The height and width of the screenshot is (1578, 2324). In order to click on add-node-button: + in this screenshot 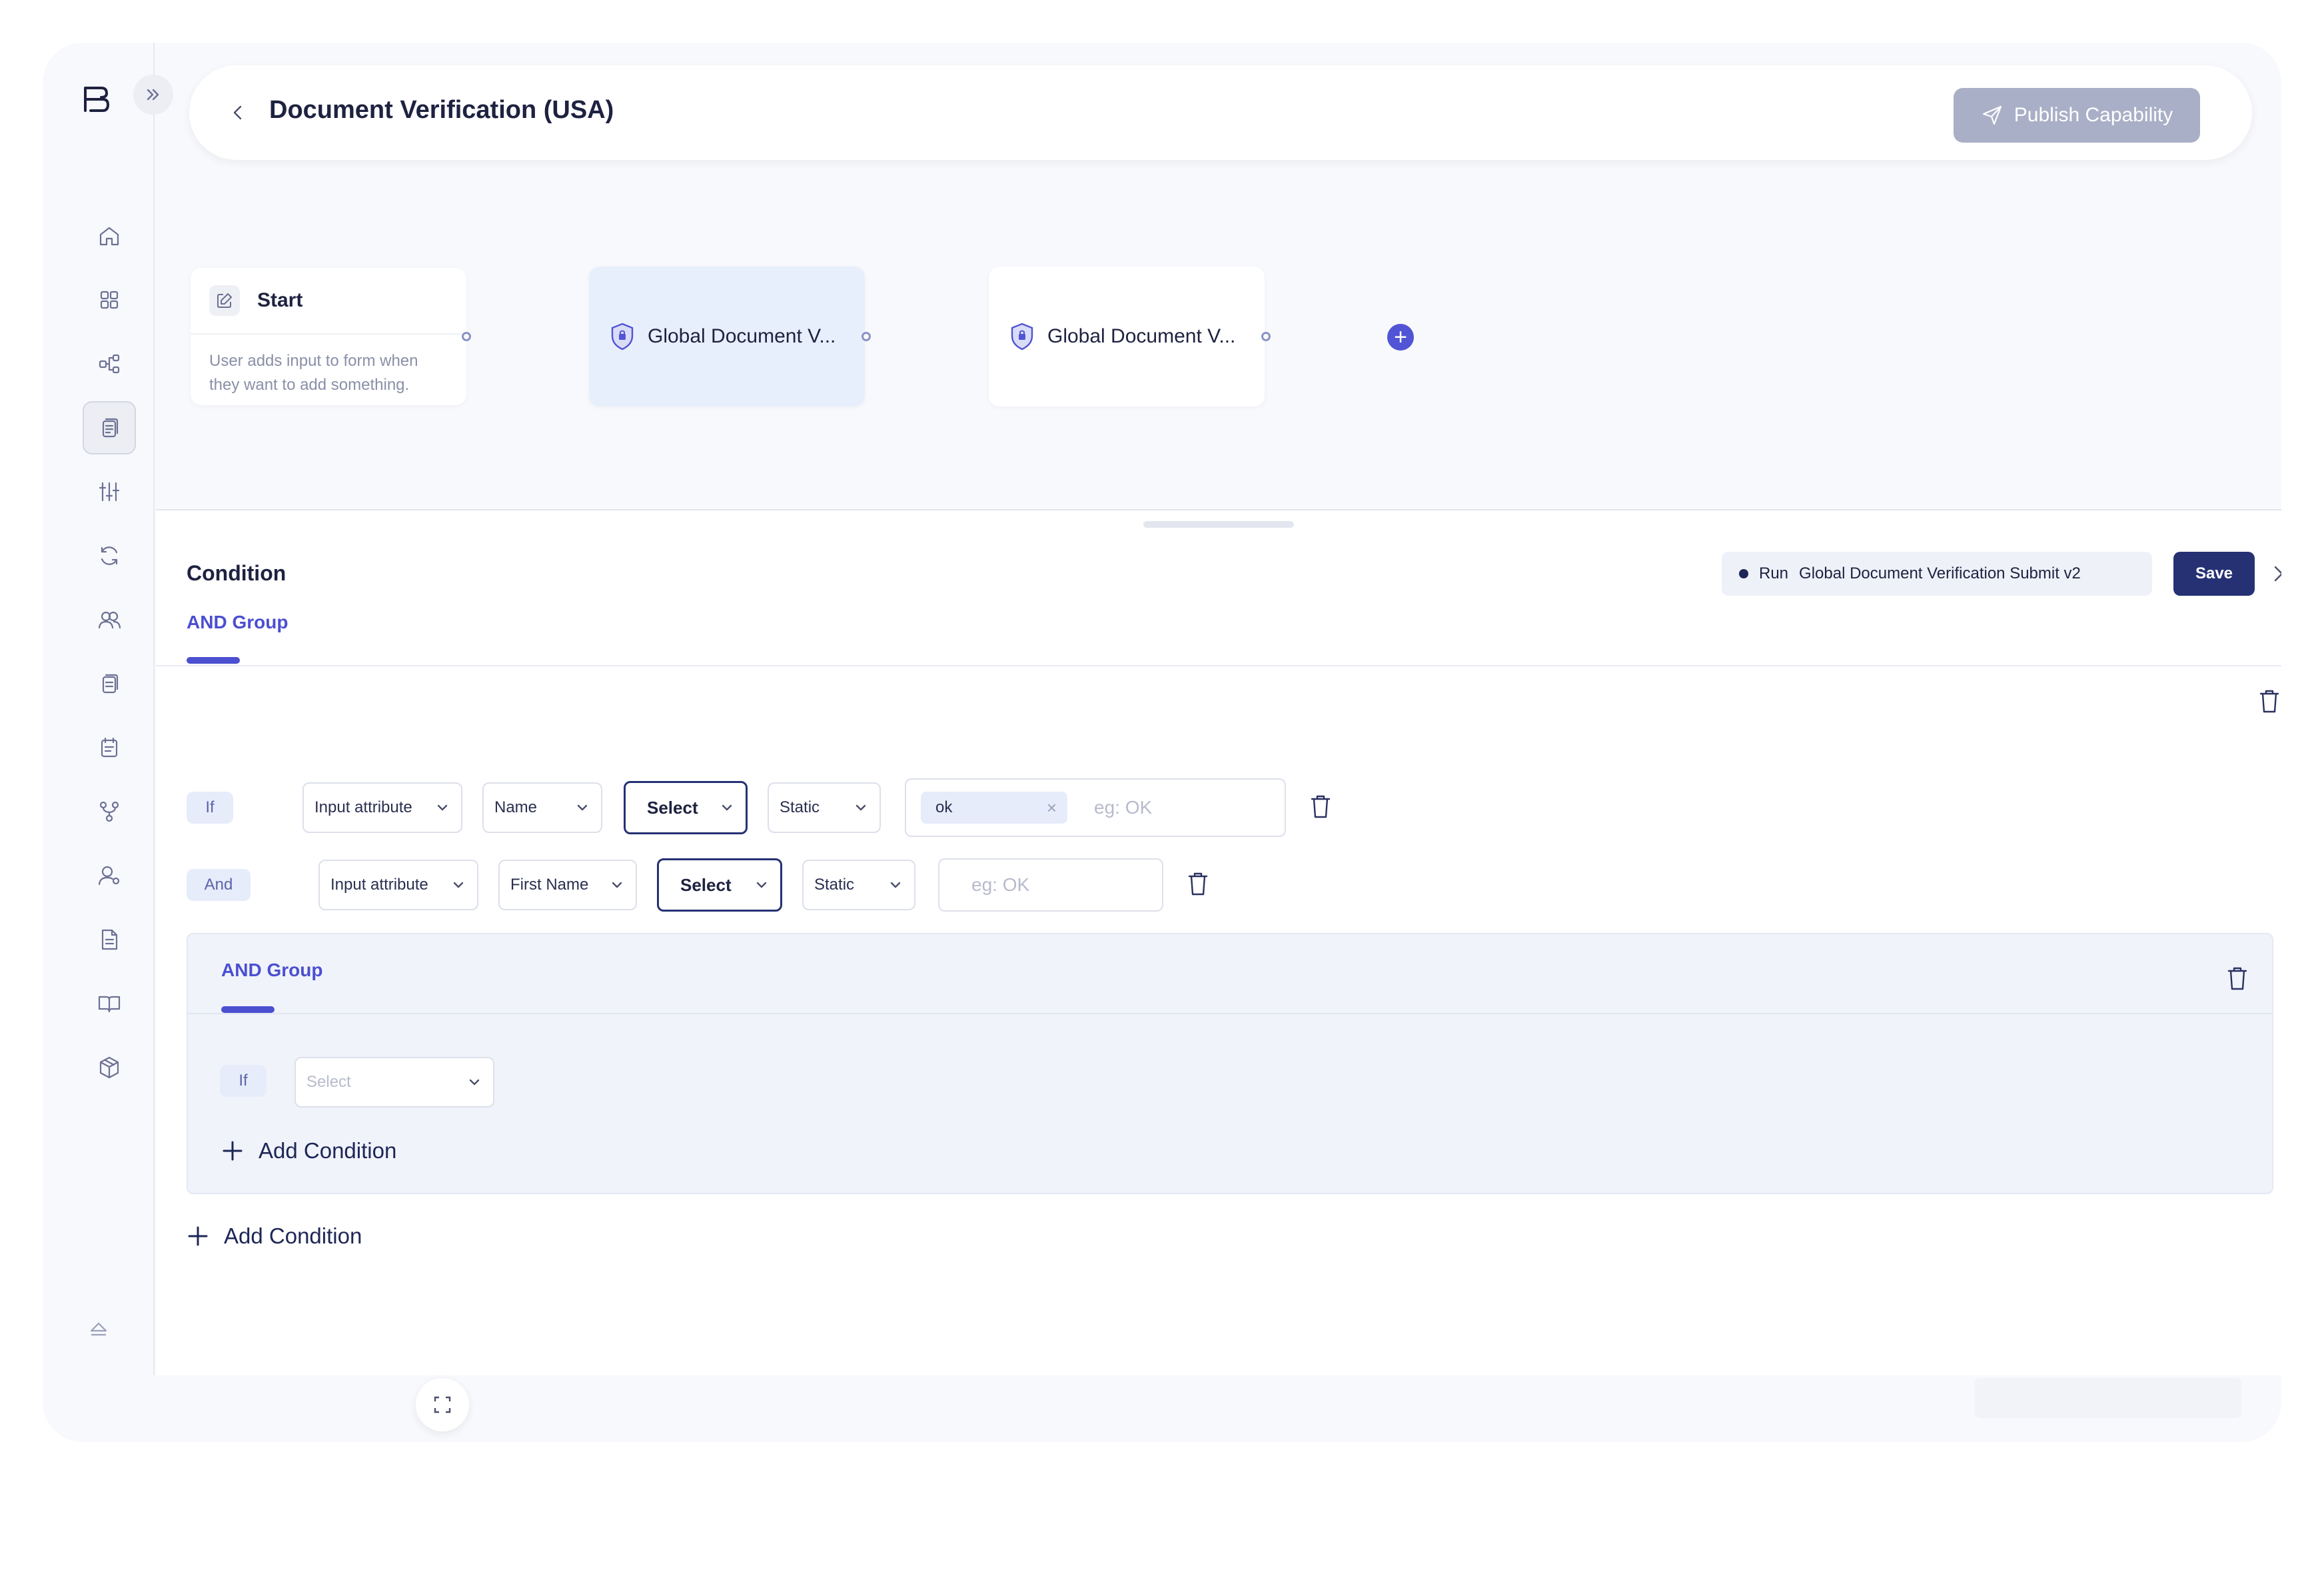, I will do `click(1400, 337)`.